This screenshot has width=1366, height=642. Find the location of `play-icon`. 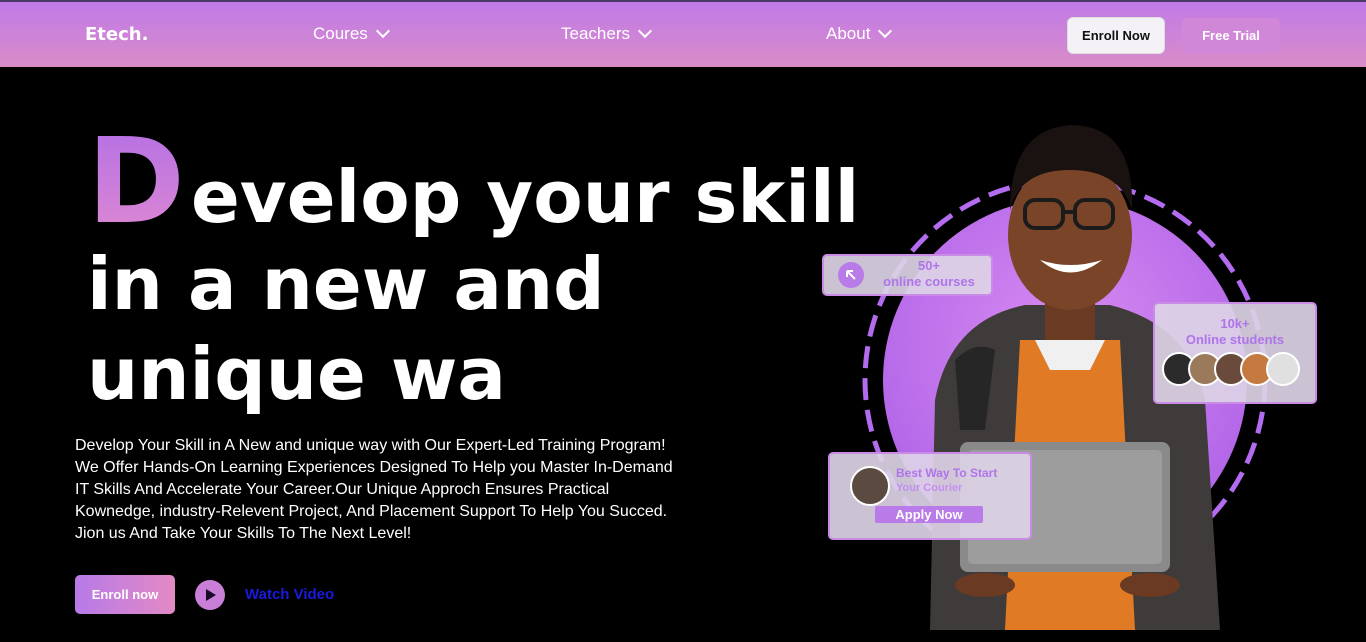

play-icon is located at coordinates (211, 595).